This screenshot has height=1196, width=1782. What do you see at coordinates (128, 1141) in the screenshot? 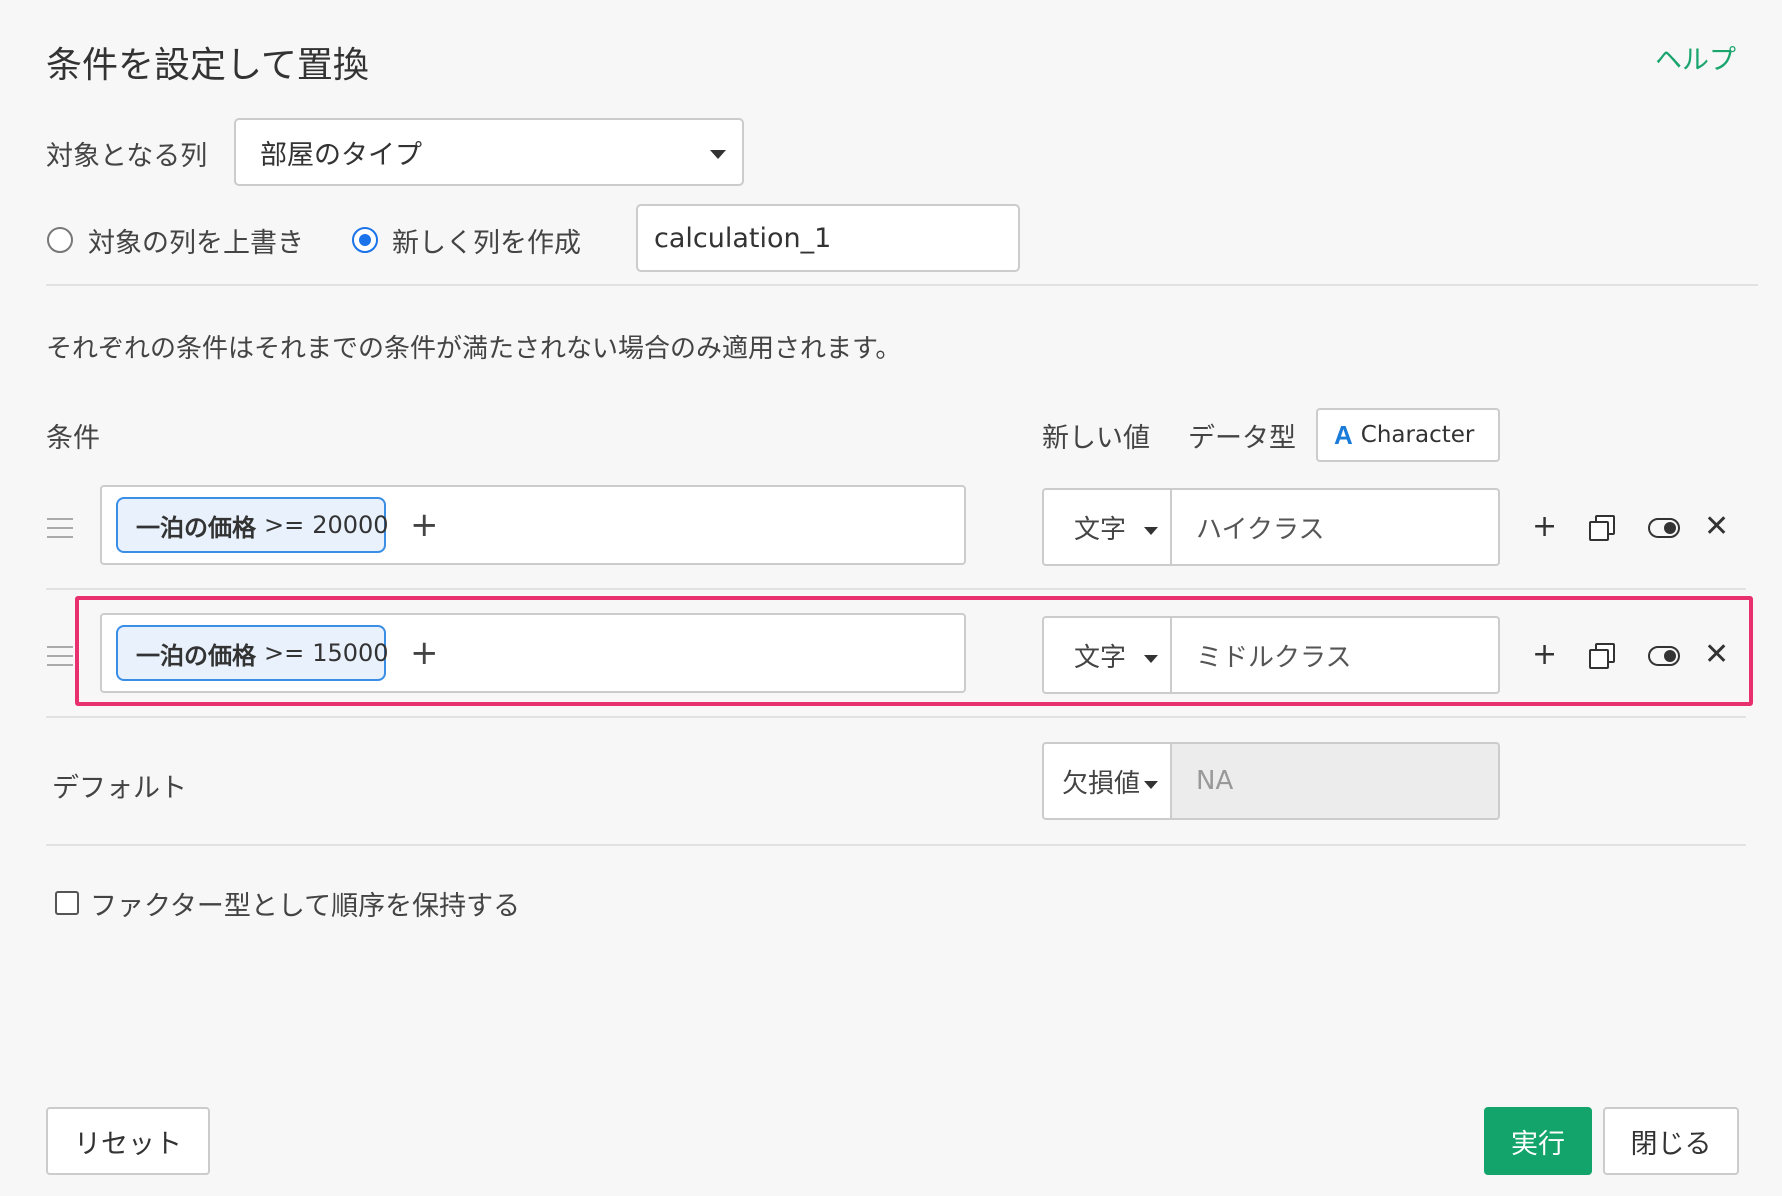
I see `reset-button: リセット` at bounding box center [128, 1141].